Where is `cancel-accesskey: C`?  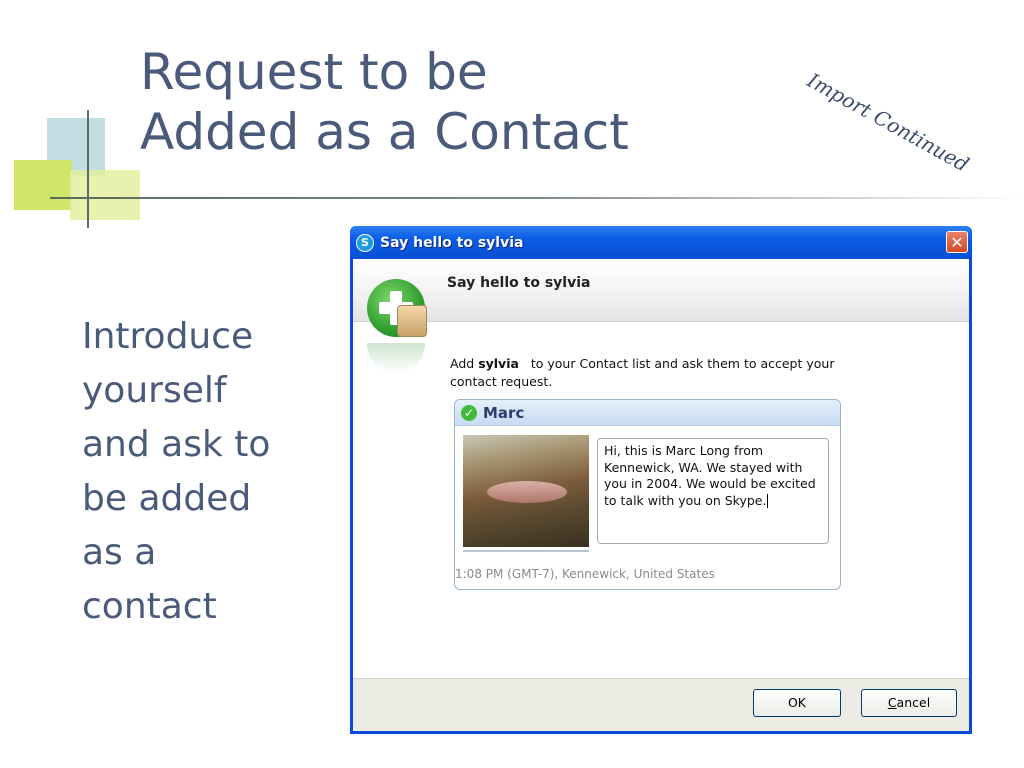
cancel-accesskey: C is located at coordinates (892, 702).